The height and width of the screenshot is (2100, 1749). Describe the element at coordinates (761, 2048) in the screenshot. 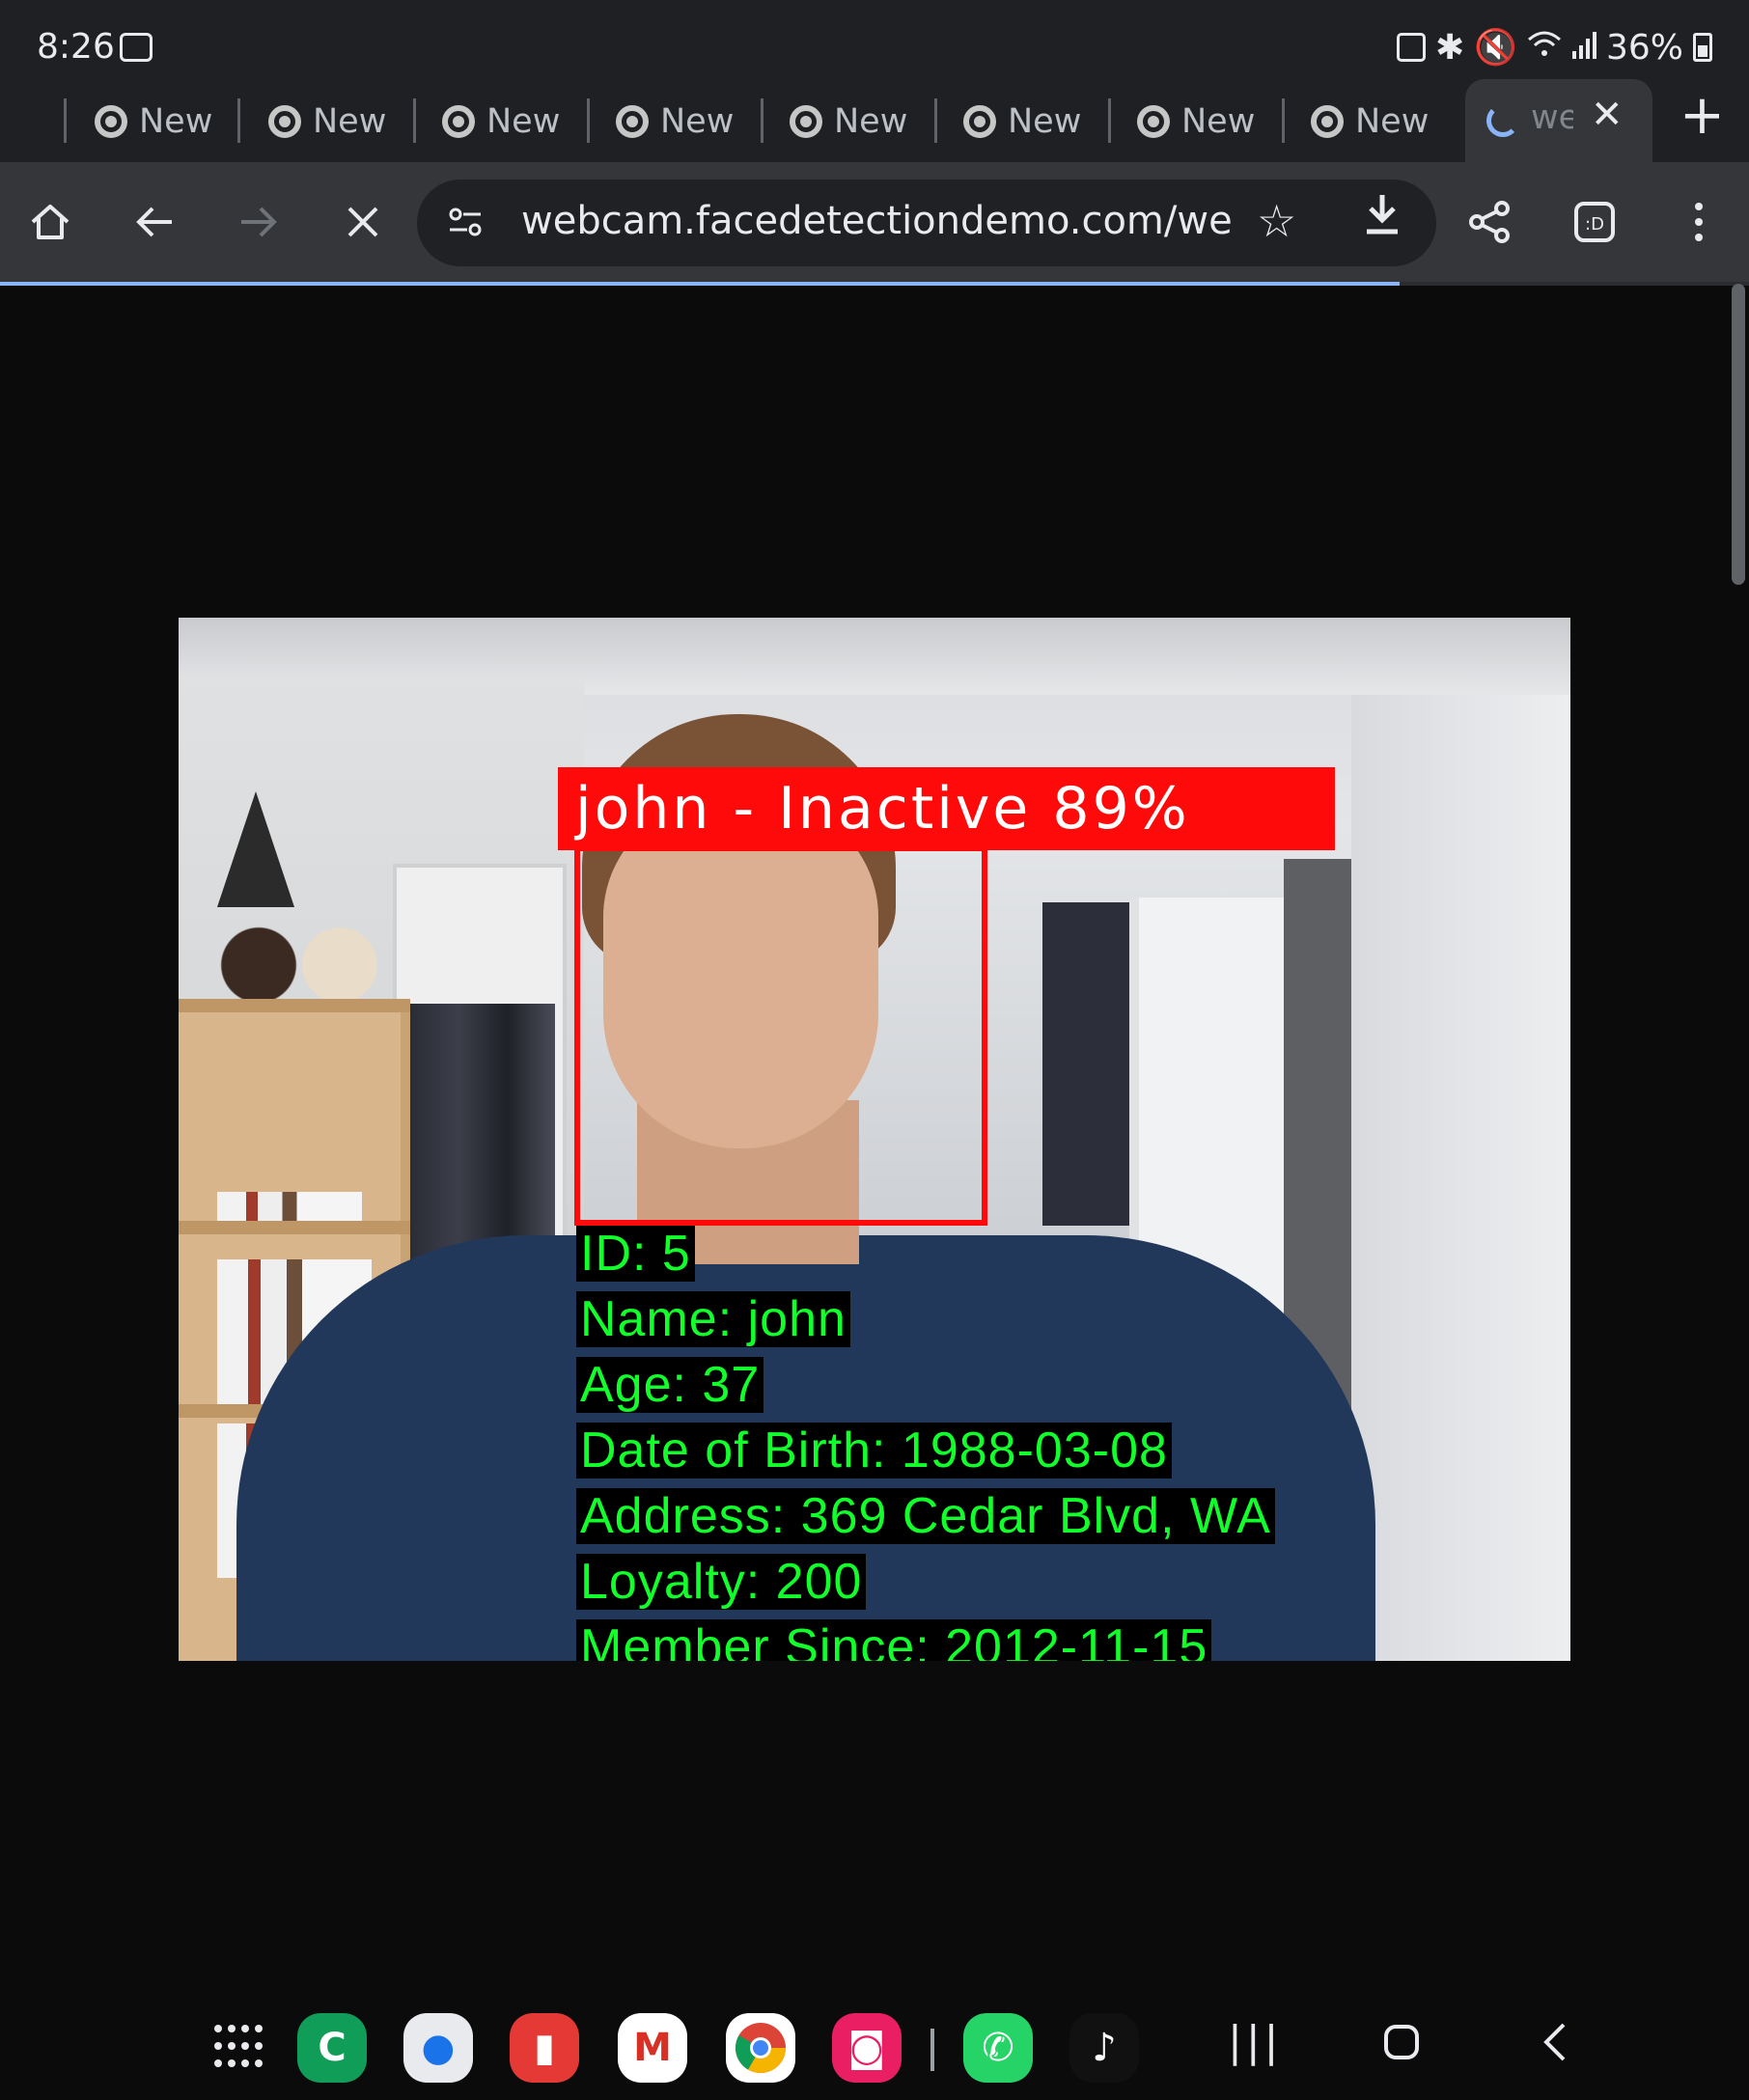

I see `chrome-icon` at that location.